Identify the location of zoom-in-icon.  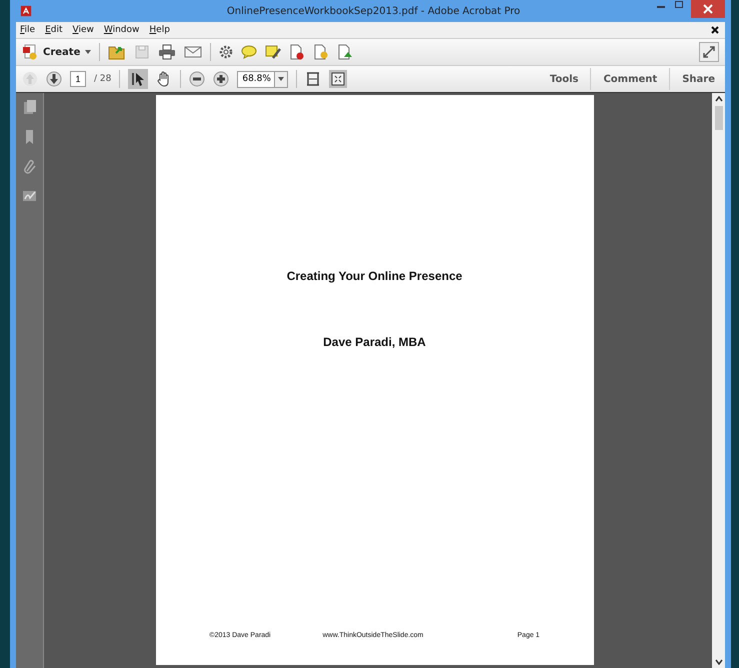
(221, 79).